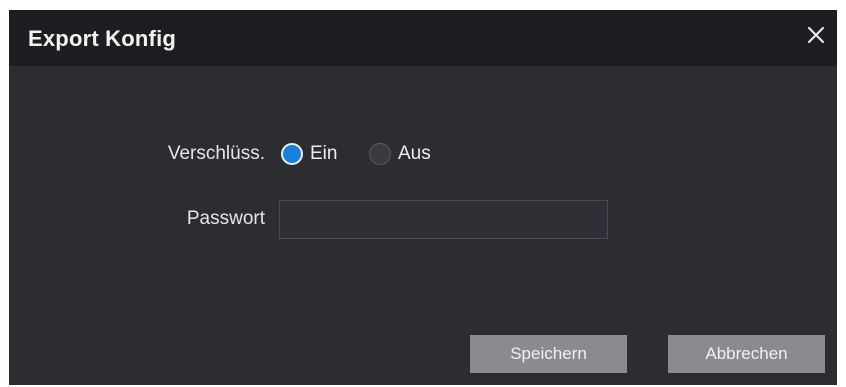 The width and height of the screenshot is (846, 387). What do you see at coordinates (102, 38) in the screenshot?
I see `dialog-title: Export Konfig` at bounding box center [102, 38].